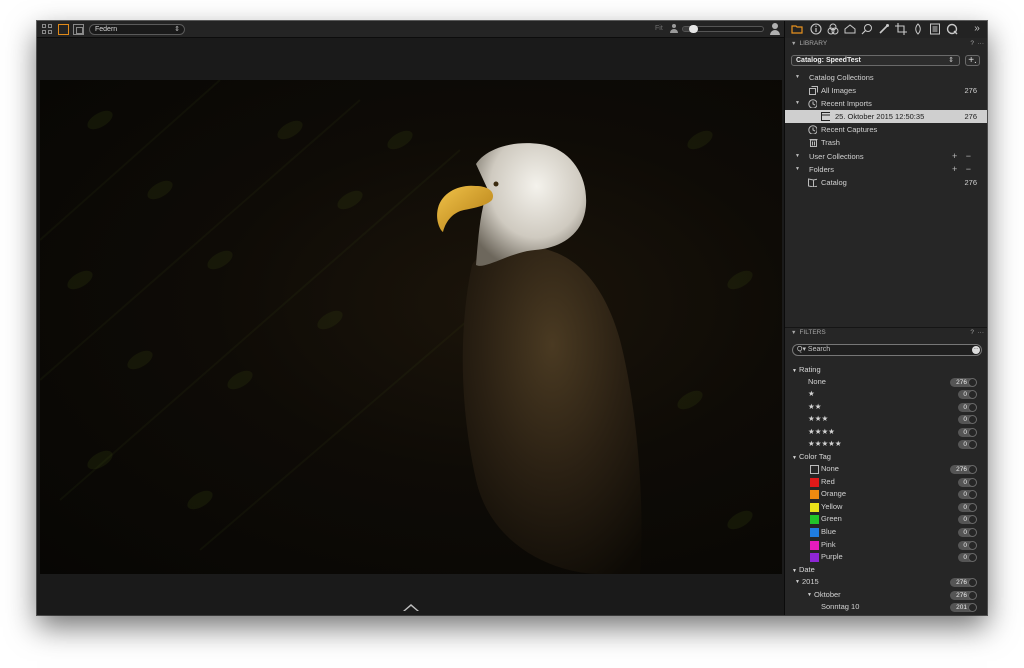 This screenshot has height=668, width=1024. I want to click on tree-item-all-images: All Images 276, so click(886, 90).